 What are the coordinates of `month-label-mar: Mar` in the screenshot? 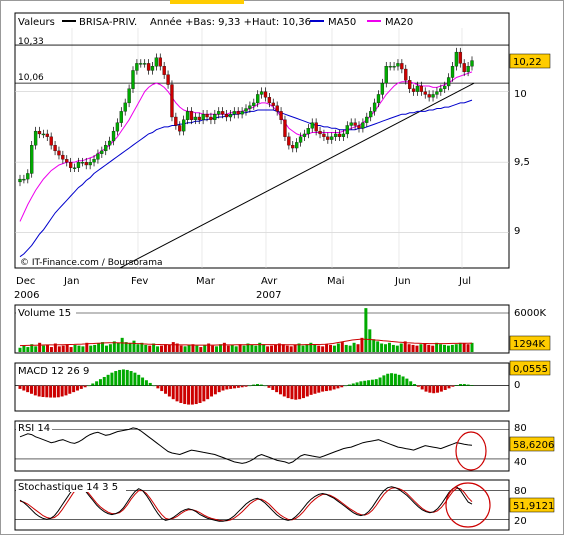 It's located at (206, 281).